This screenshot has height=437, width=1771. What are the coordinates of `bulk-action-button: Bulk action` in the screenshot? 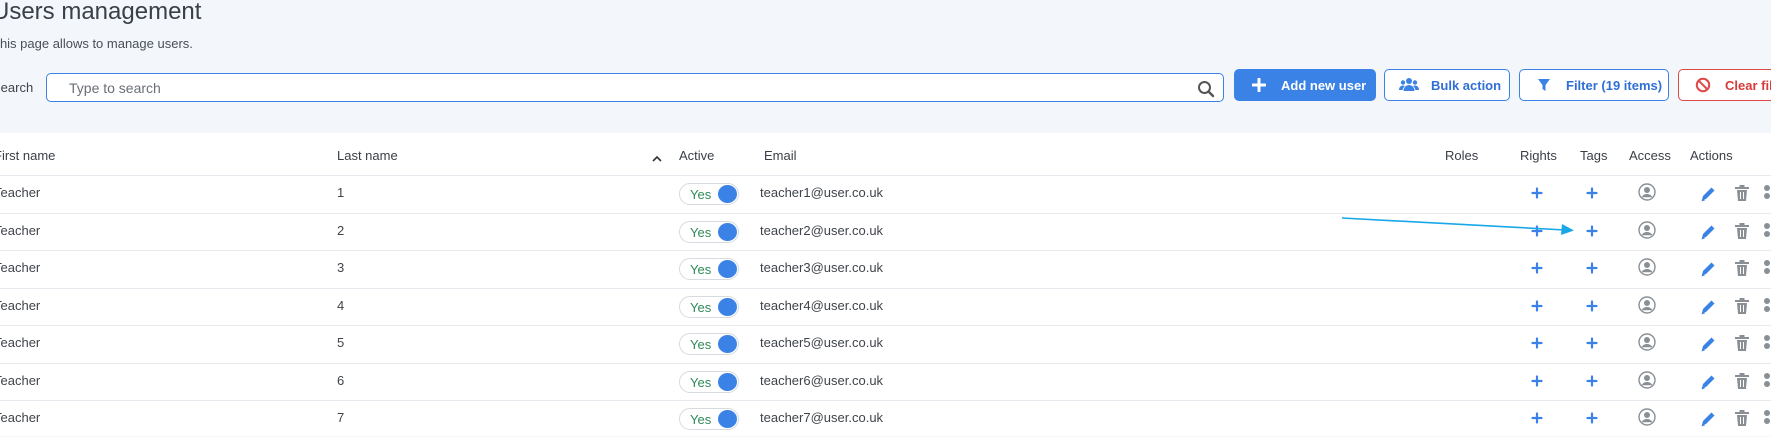 It's located at (1447, 85).